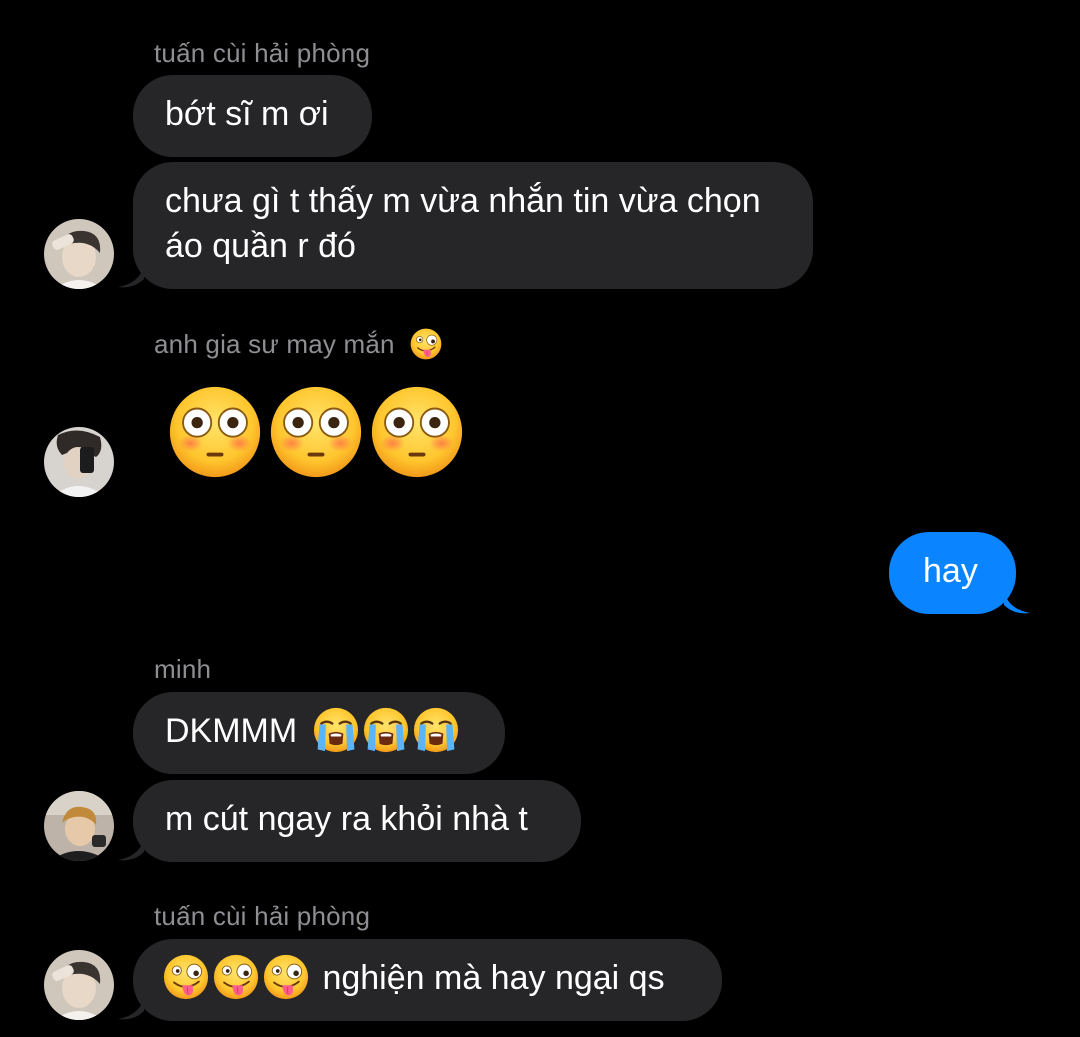  I want to click on message-bubble: m cút ngay ra khỏi nhà t, so click(357, 821).